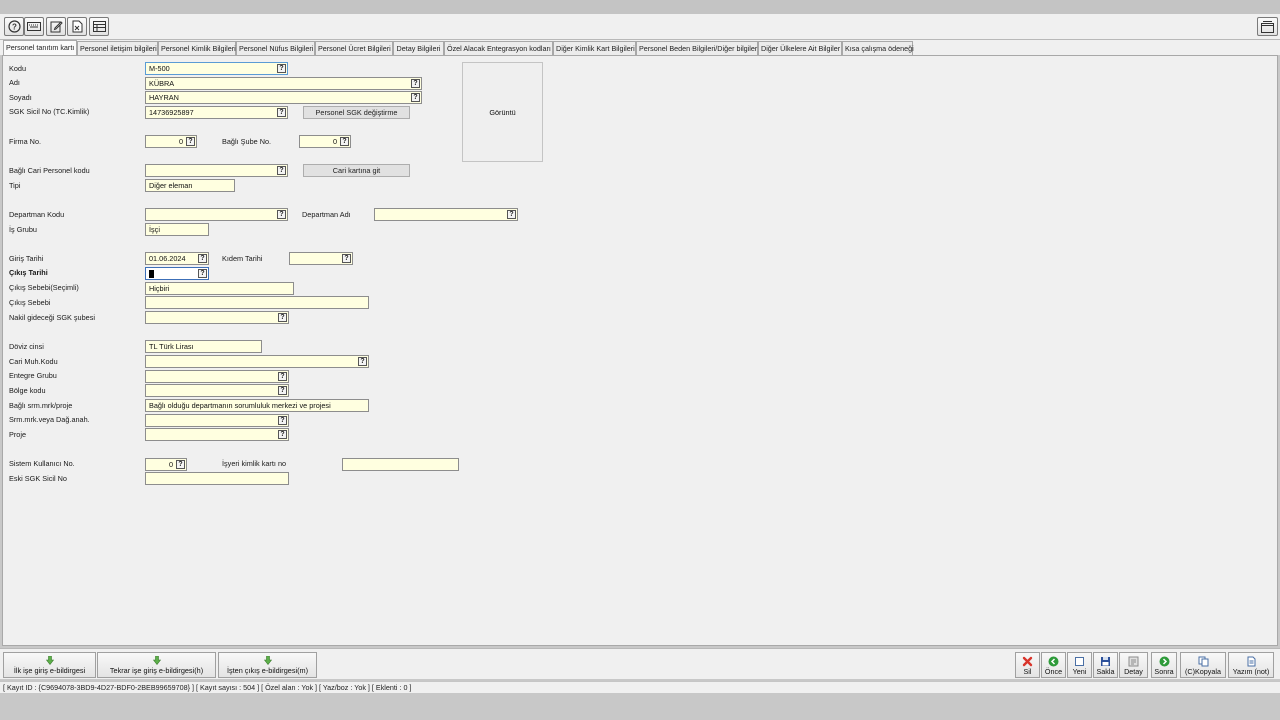 This screenshot has width=1280, height=720. I want to click on window-button, so click(1267, 26).